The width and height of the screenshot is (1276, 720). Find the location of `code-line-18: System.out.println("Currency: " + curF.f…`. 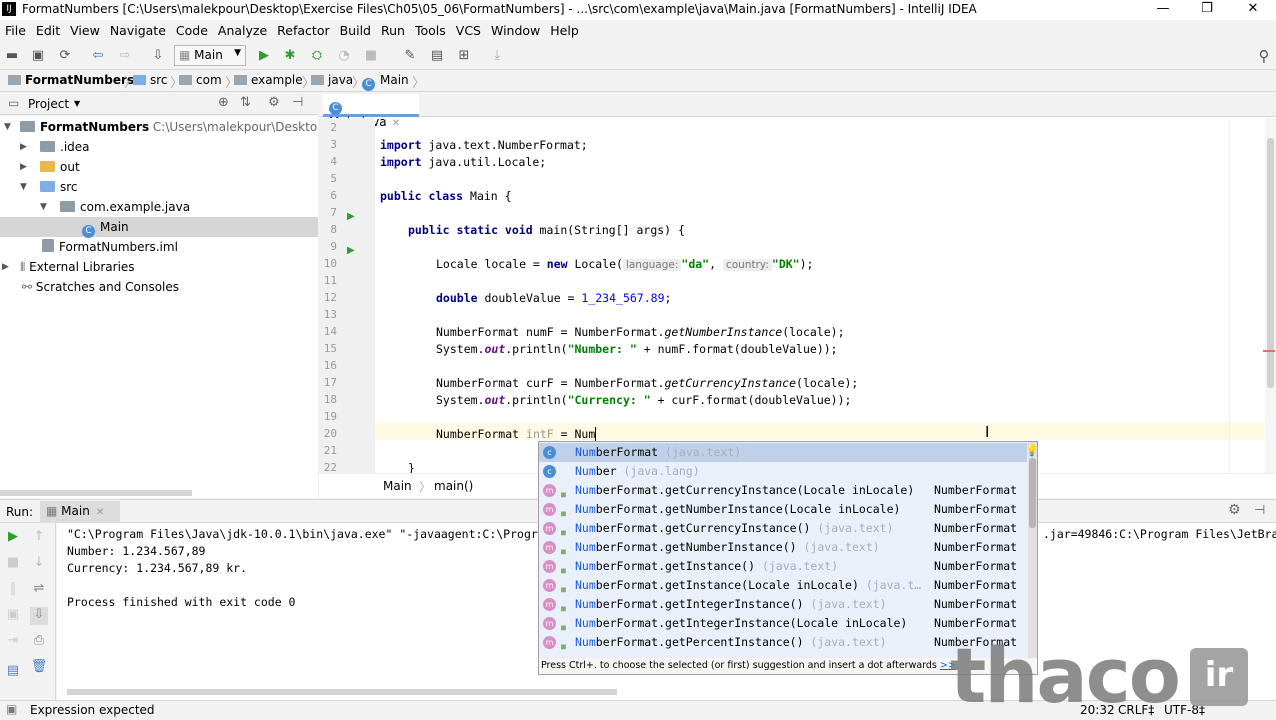

code-line-18: System.out.println("Currency: " + curF.f… is located at coordinates (643, 400).